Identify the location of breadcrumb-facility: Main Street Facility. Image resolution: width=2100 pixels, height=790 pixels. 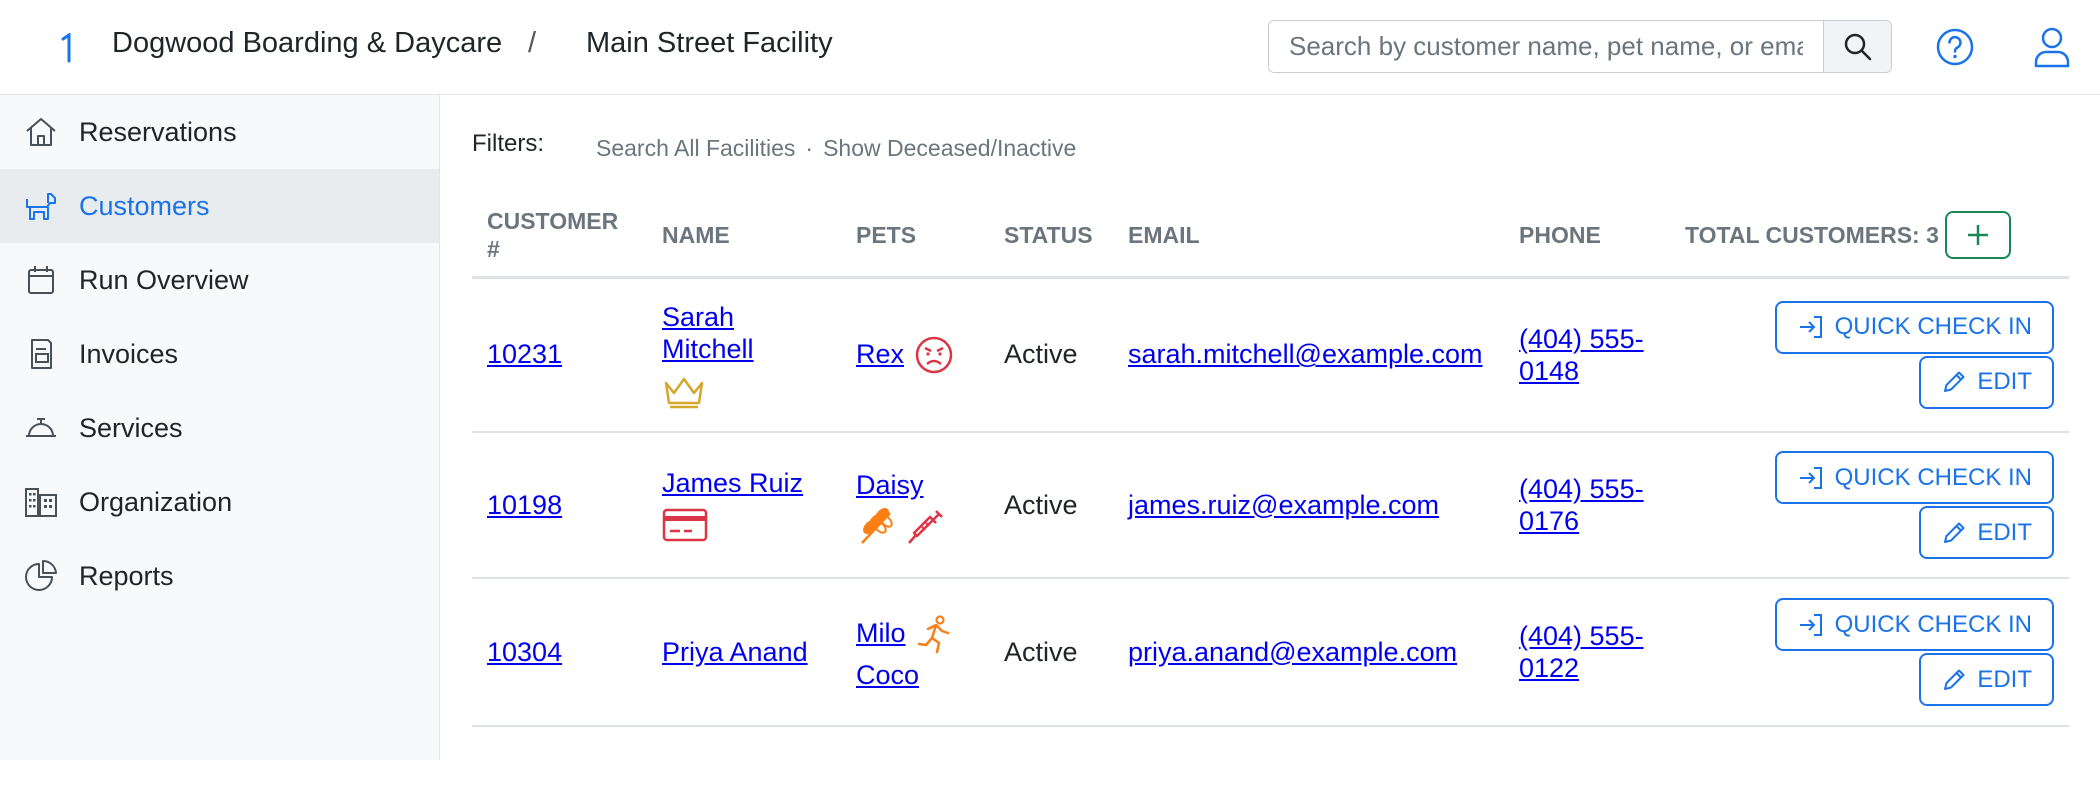
(709, 43).